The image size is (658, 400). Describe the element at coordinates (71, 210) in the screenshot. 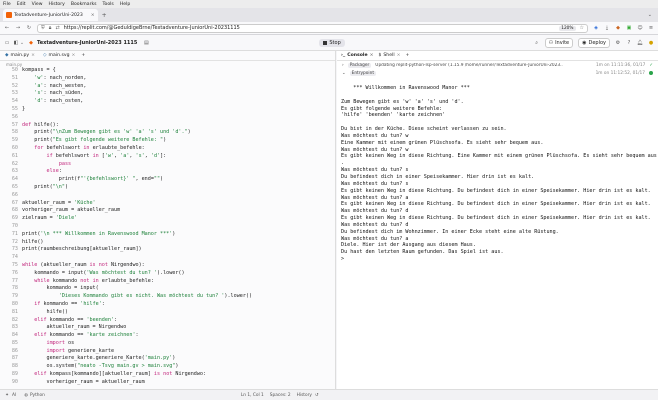

I see `code-text: vorheriger_raum = aktueller_raum` at that location.